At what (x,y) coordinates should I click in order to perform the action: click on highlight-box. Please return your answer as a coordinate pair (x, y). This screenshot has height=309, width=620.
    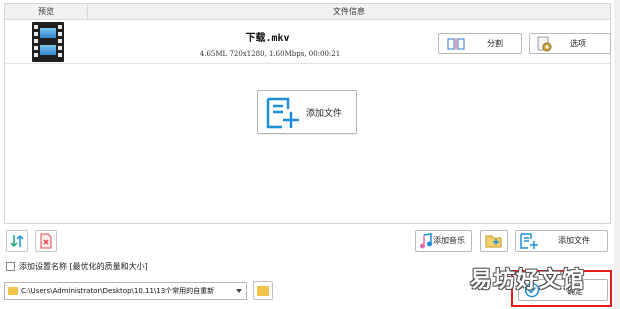
    Looking at the image, I should click on (561, 288).